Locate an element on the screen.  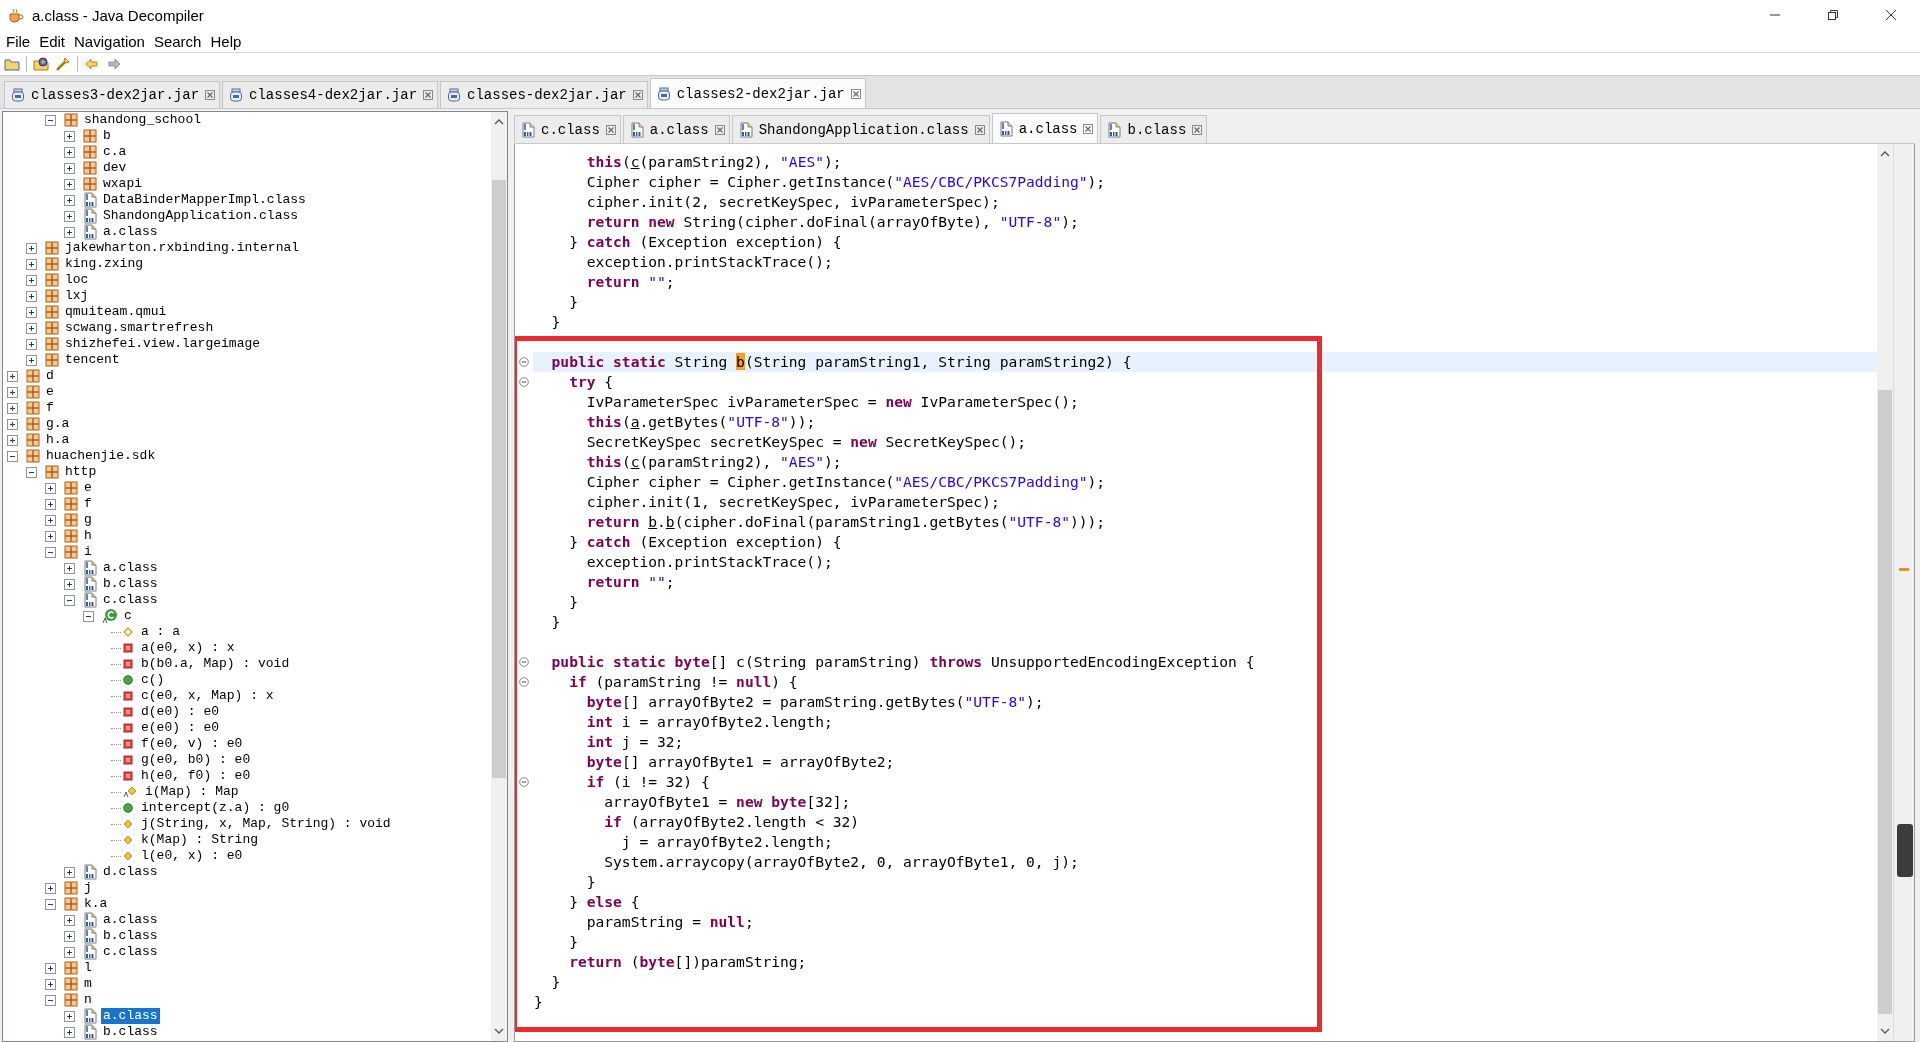
tree-item: i(Map) : Map is located at coordinates (192, 792).